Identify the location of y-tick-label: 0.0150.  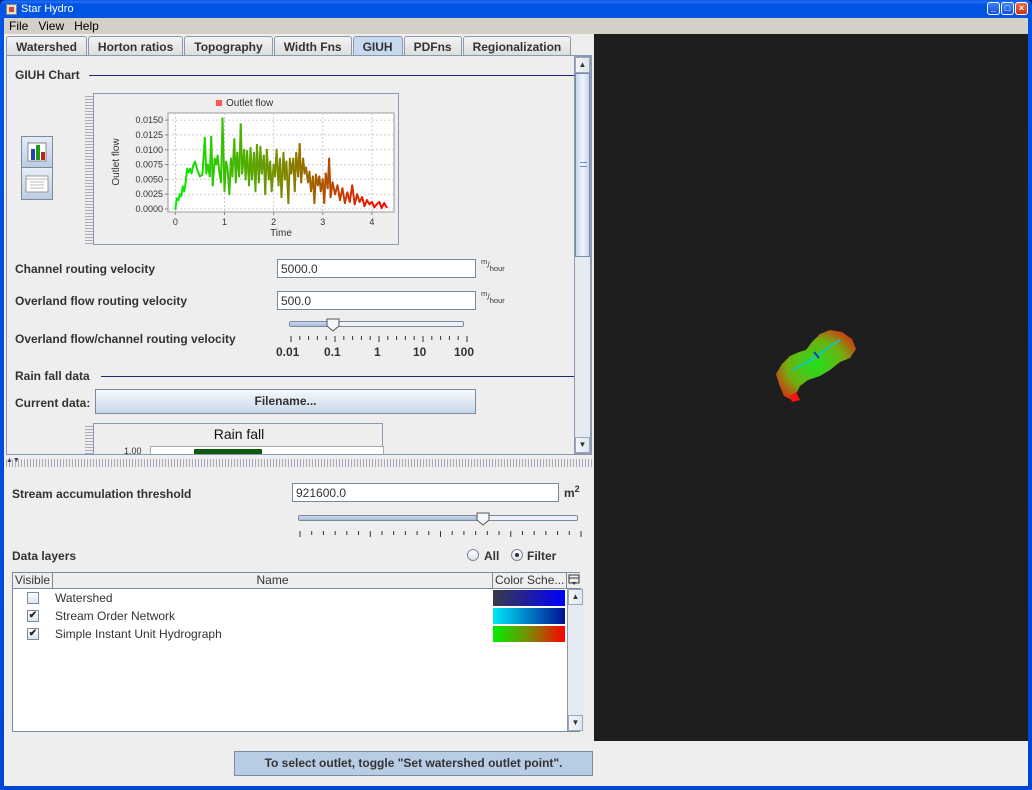
(149, 120).